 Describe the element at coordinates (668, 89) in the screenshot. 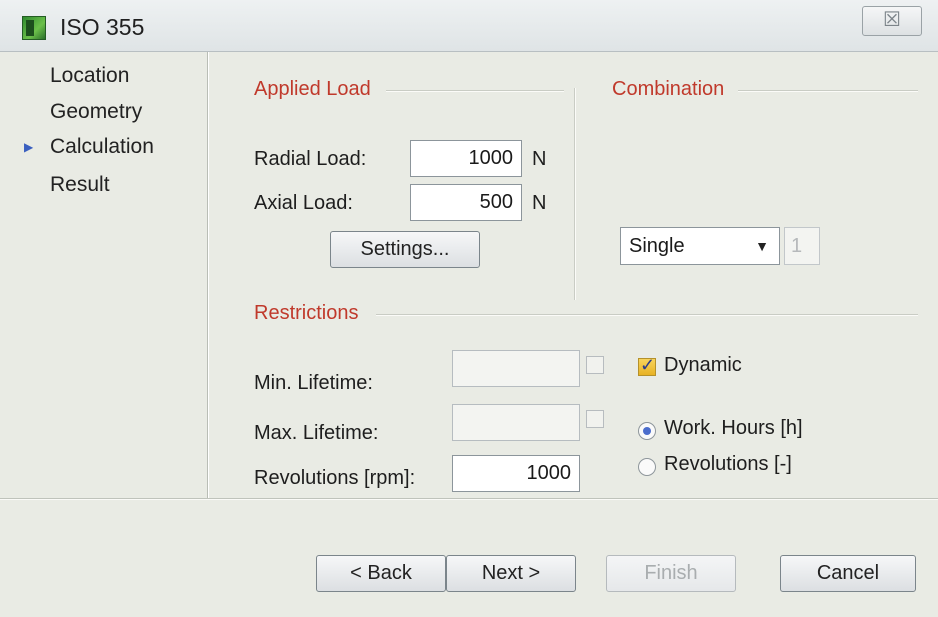

I see `combination-title: Combination` at that location.